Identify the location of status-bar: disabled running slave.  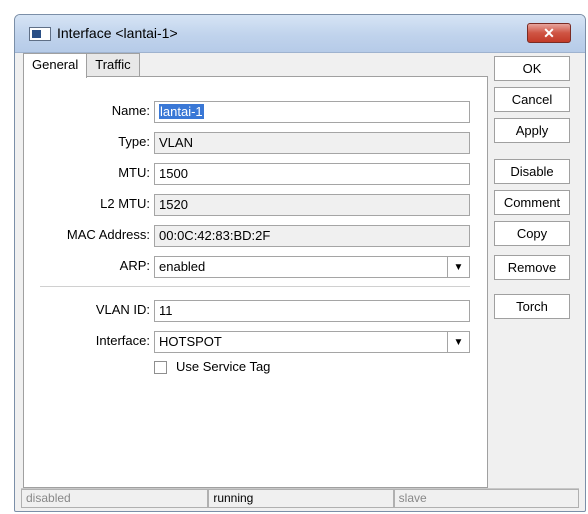
(300, 498).